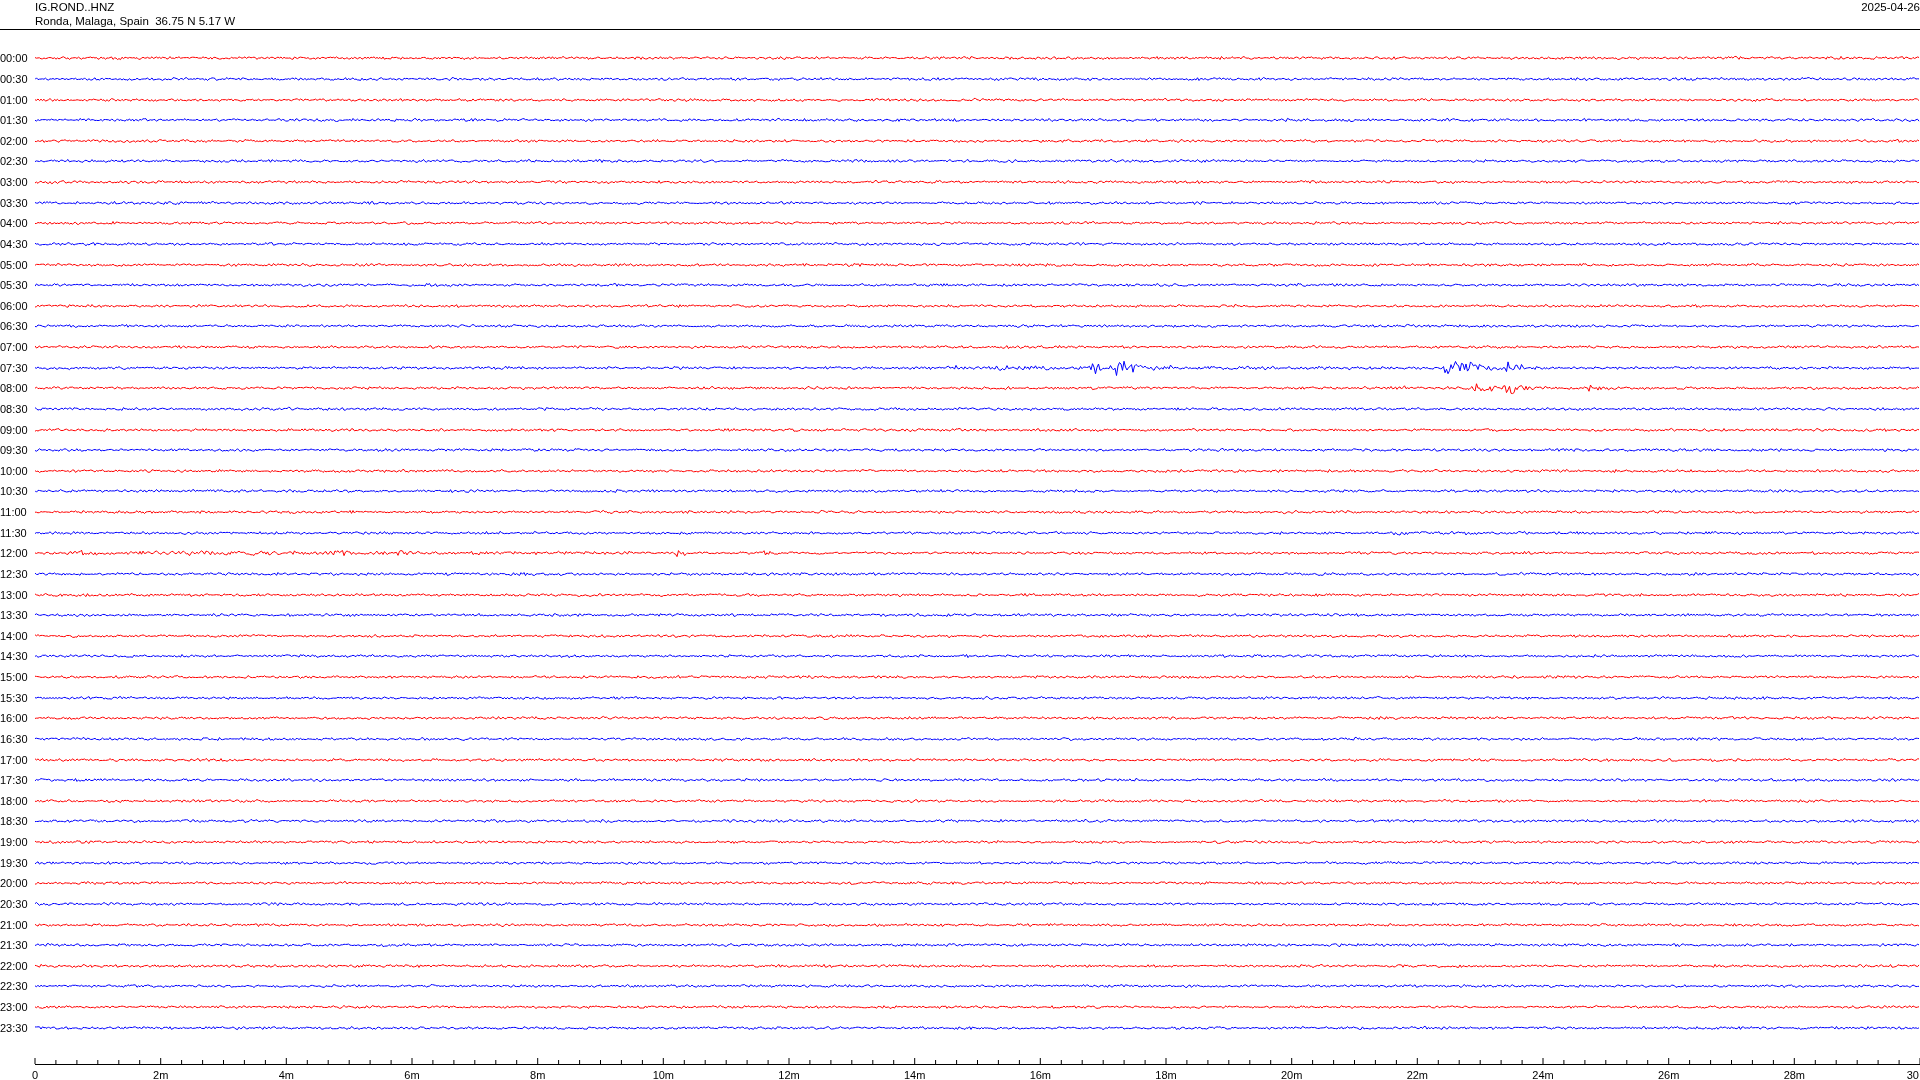 The height and width of the screenshot is (1080, 1920). I want to click on axis-tick-label: 4m, so click(286, 1074).